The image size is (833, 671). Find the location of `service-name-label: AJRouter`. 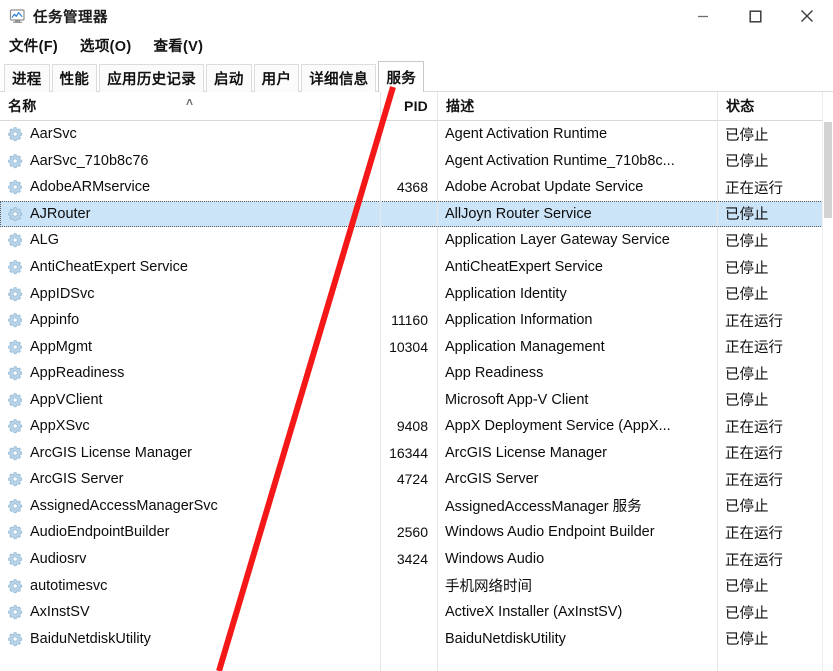

service-name-label: AJRouter is located at coordinates (60, 213).